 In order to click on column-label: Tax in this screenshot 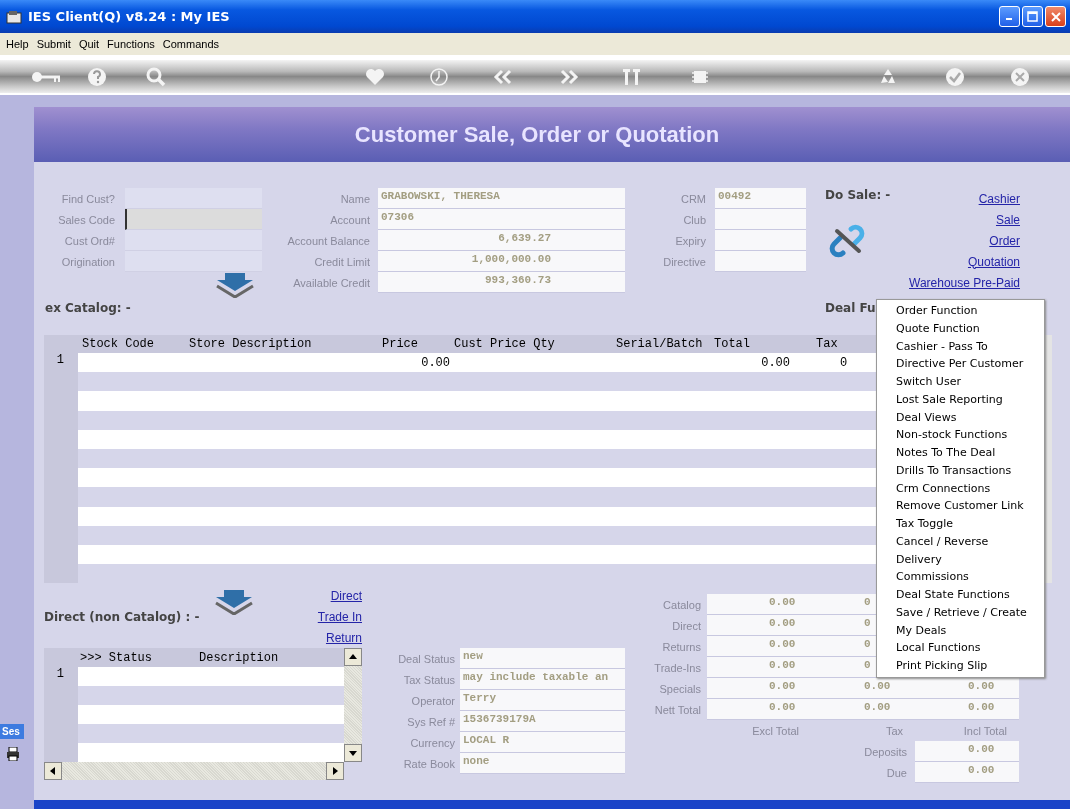, I will do `click(894, 730)`.